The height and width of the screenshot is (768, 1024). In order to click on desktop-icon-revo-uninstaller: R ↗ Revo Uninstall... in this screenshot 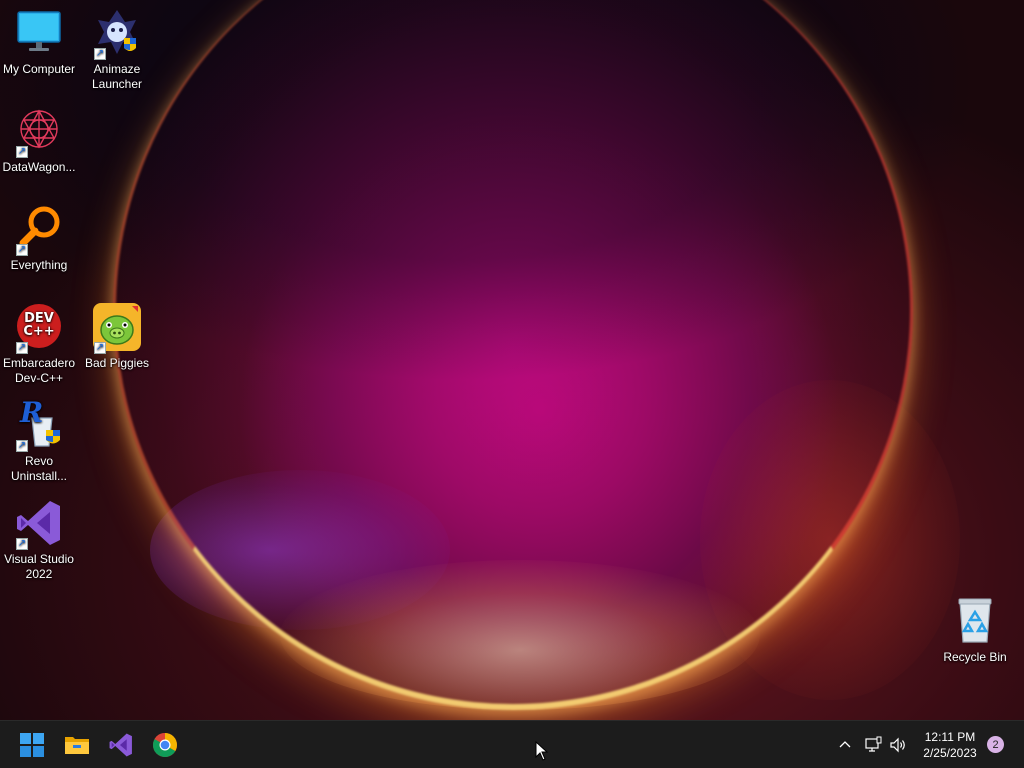, I will do `click(39, 440)`.